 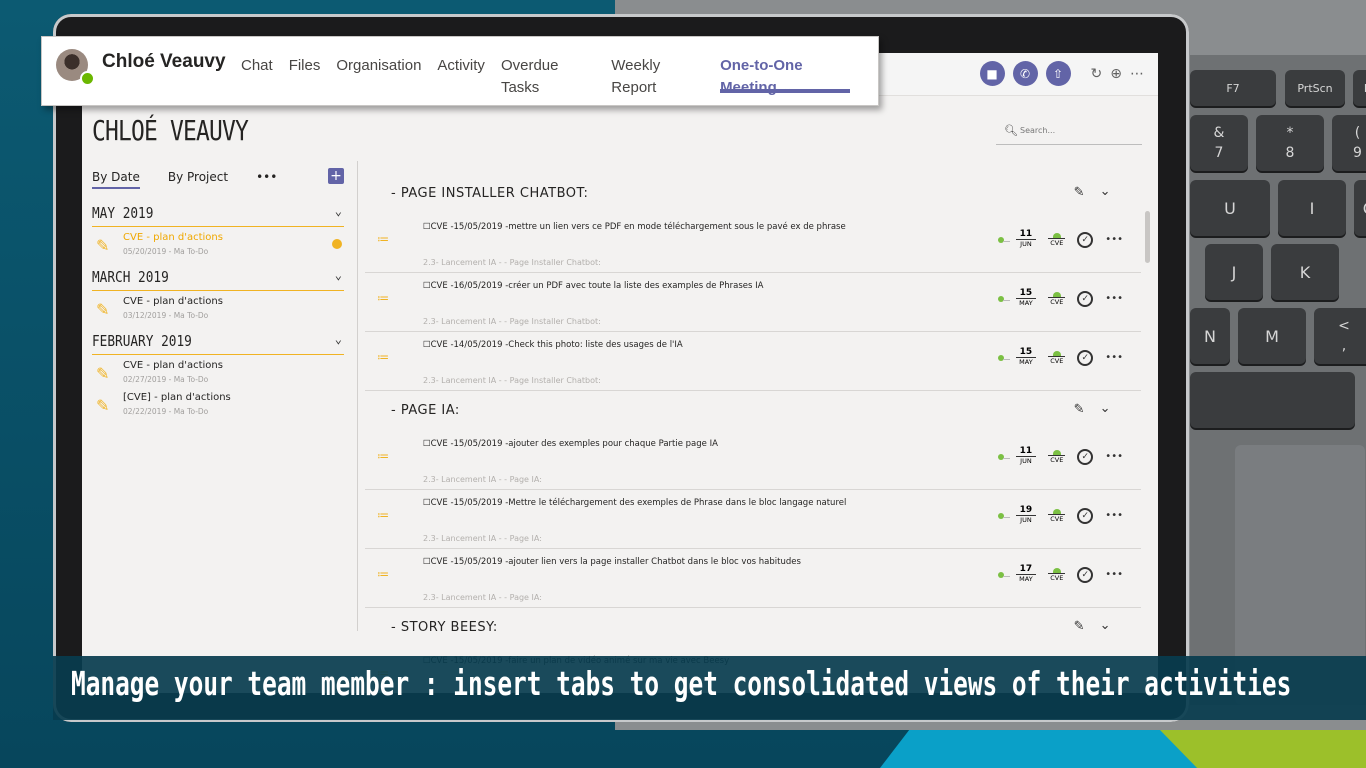 What do you see at coordinates (1058, 73) in the screenshot?
I see `share-screen-icon: ⇧` at bounding box center [1058, 73].